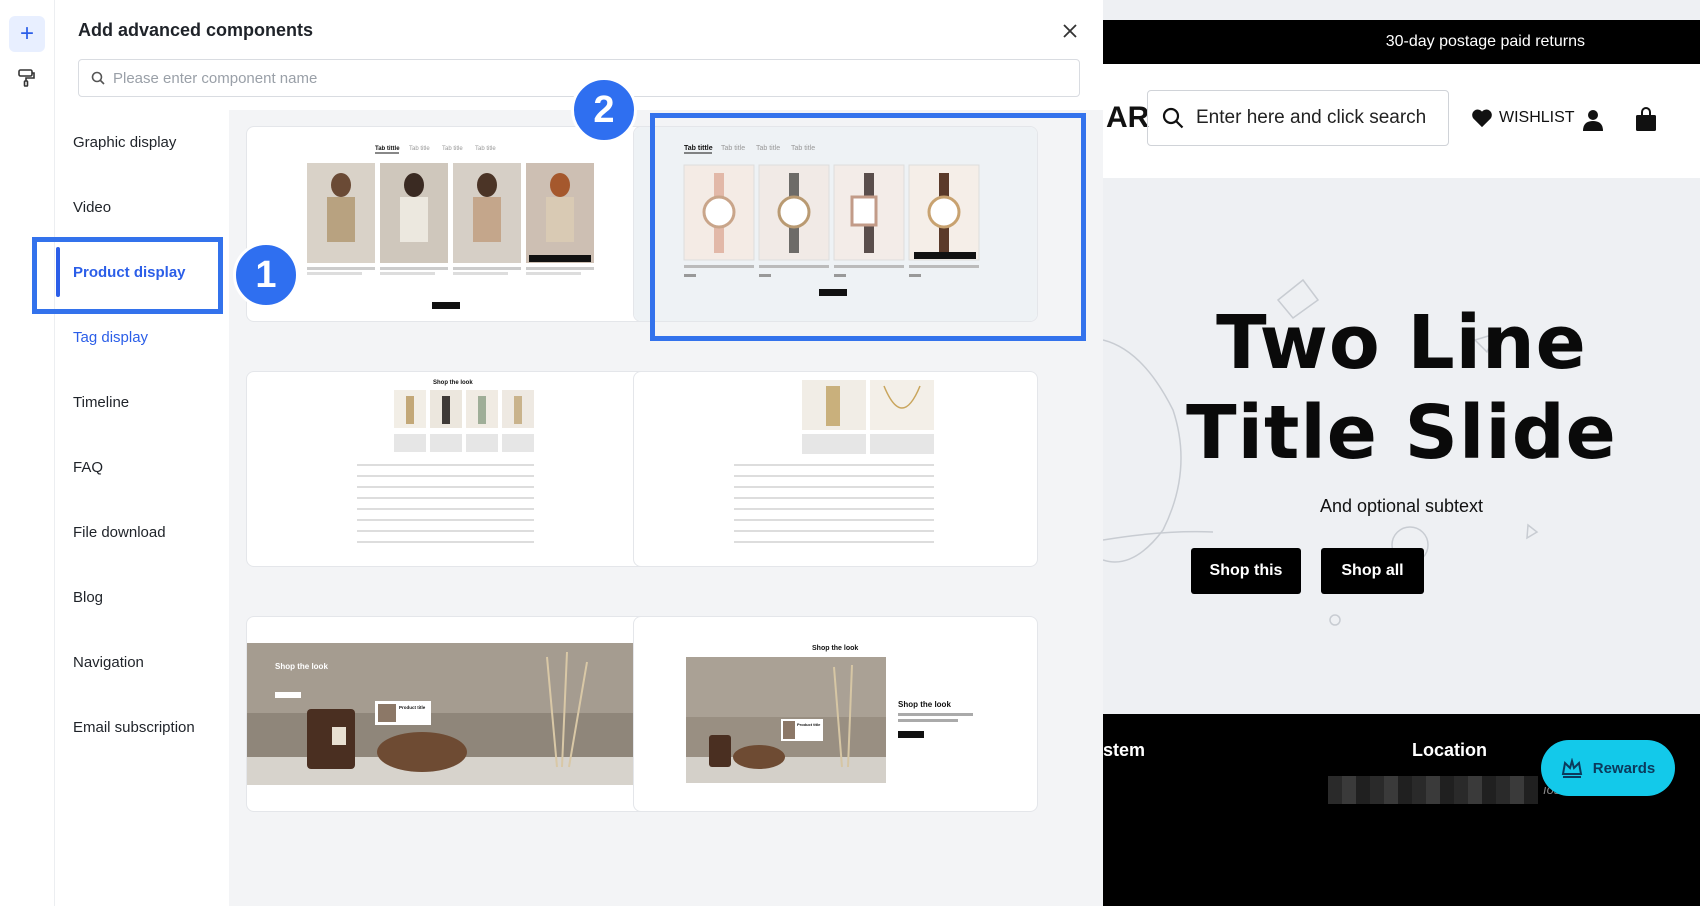 The height and width of the screenshot is (906, 1700). I want to click on announcement-bar: 30-day postage paid returns, so click(1401, 42).